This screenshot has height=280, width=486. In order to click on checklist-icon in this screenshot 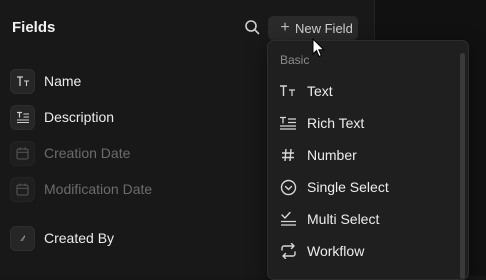, I will do `click(288, 219)`.